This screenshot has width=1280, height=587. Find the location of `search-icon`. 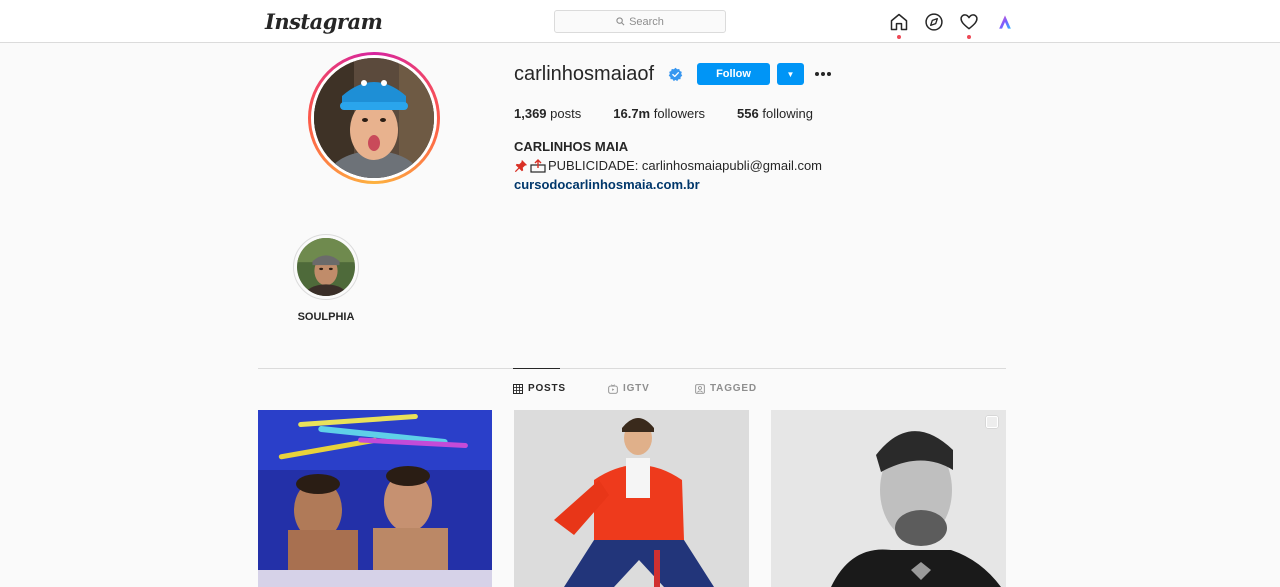

search-icon is located at coordinates (620, 21).